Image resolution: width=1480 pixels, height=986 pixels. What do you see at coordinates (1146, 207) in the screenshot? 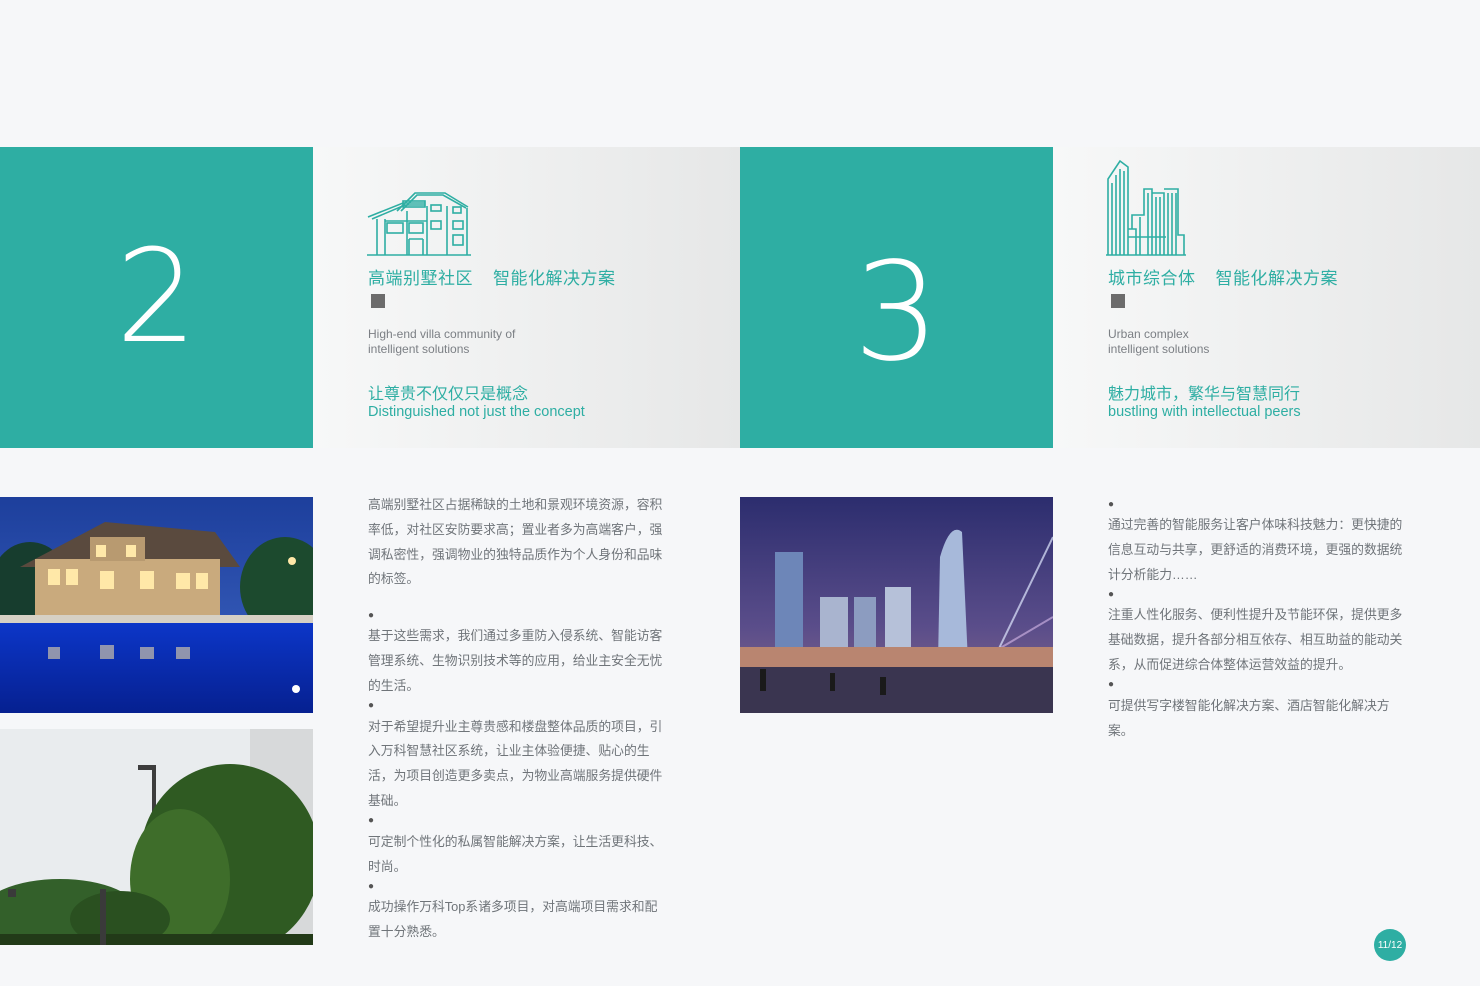
I see `skyscraper-line-icon` at bounding box center [1146, 207].